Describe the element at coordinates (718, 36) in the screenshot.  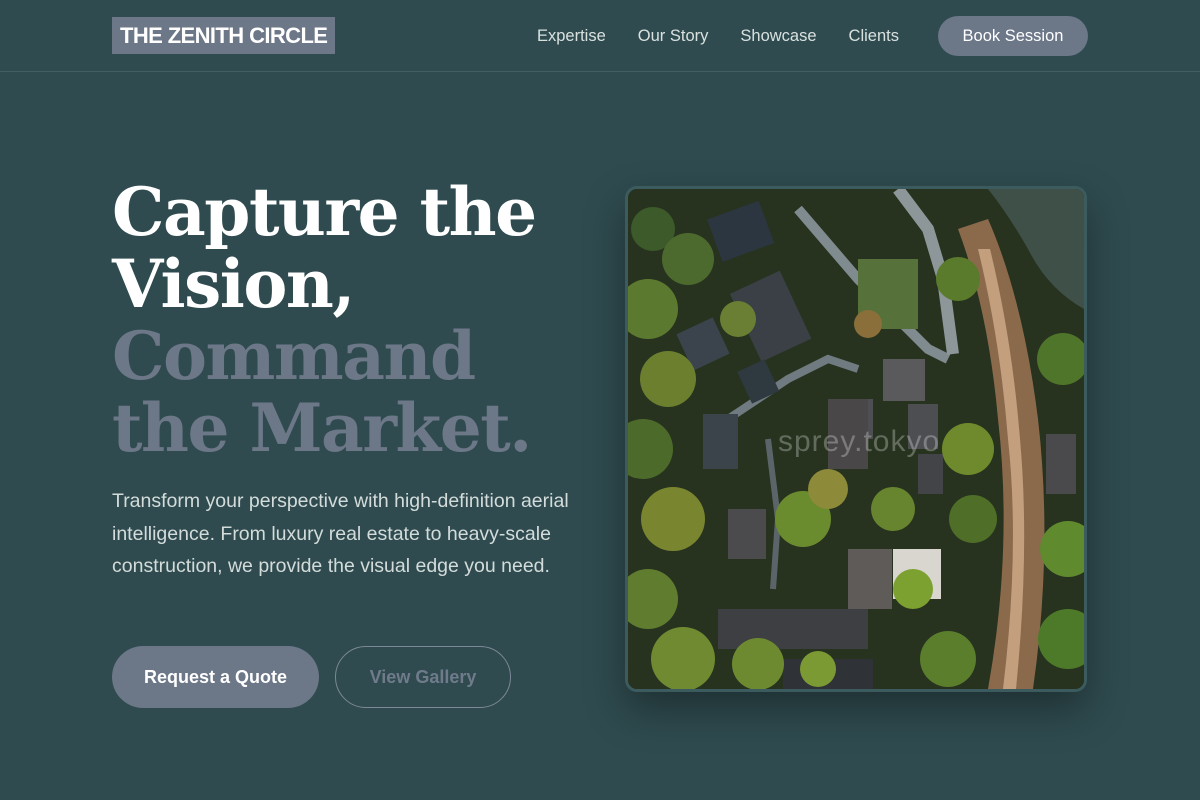
I see `nav-links: Expertise Our Story Showcase Clients` at that location.